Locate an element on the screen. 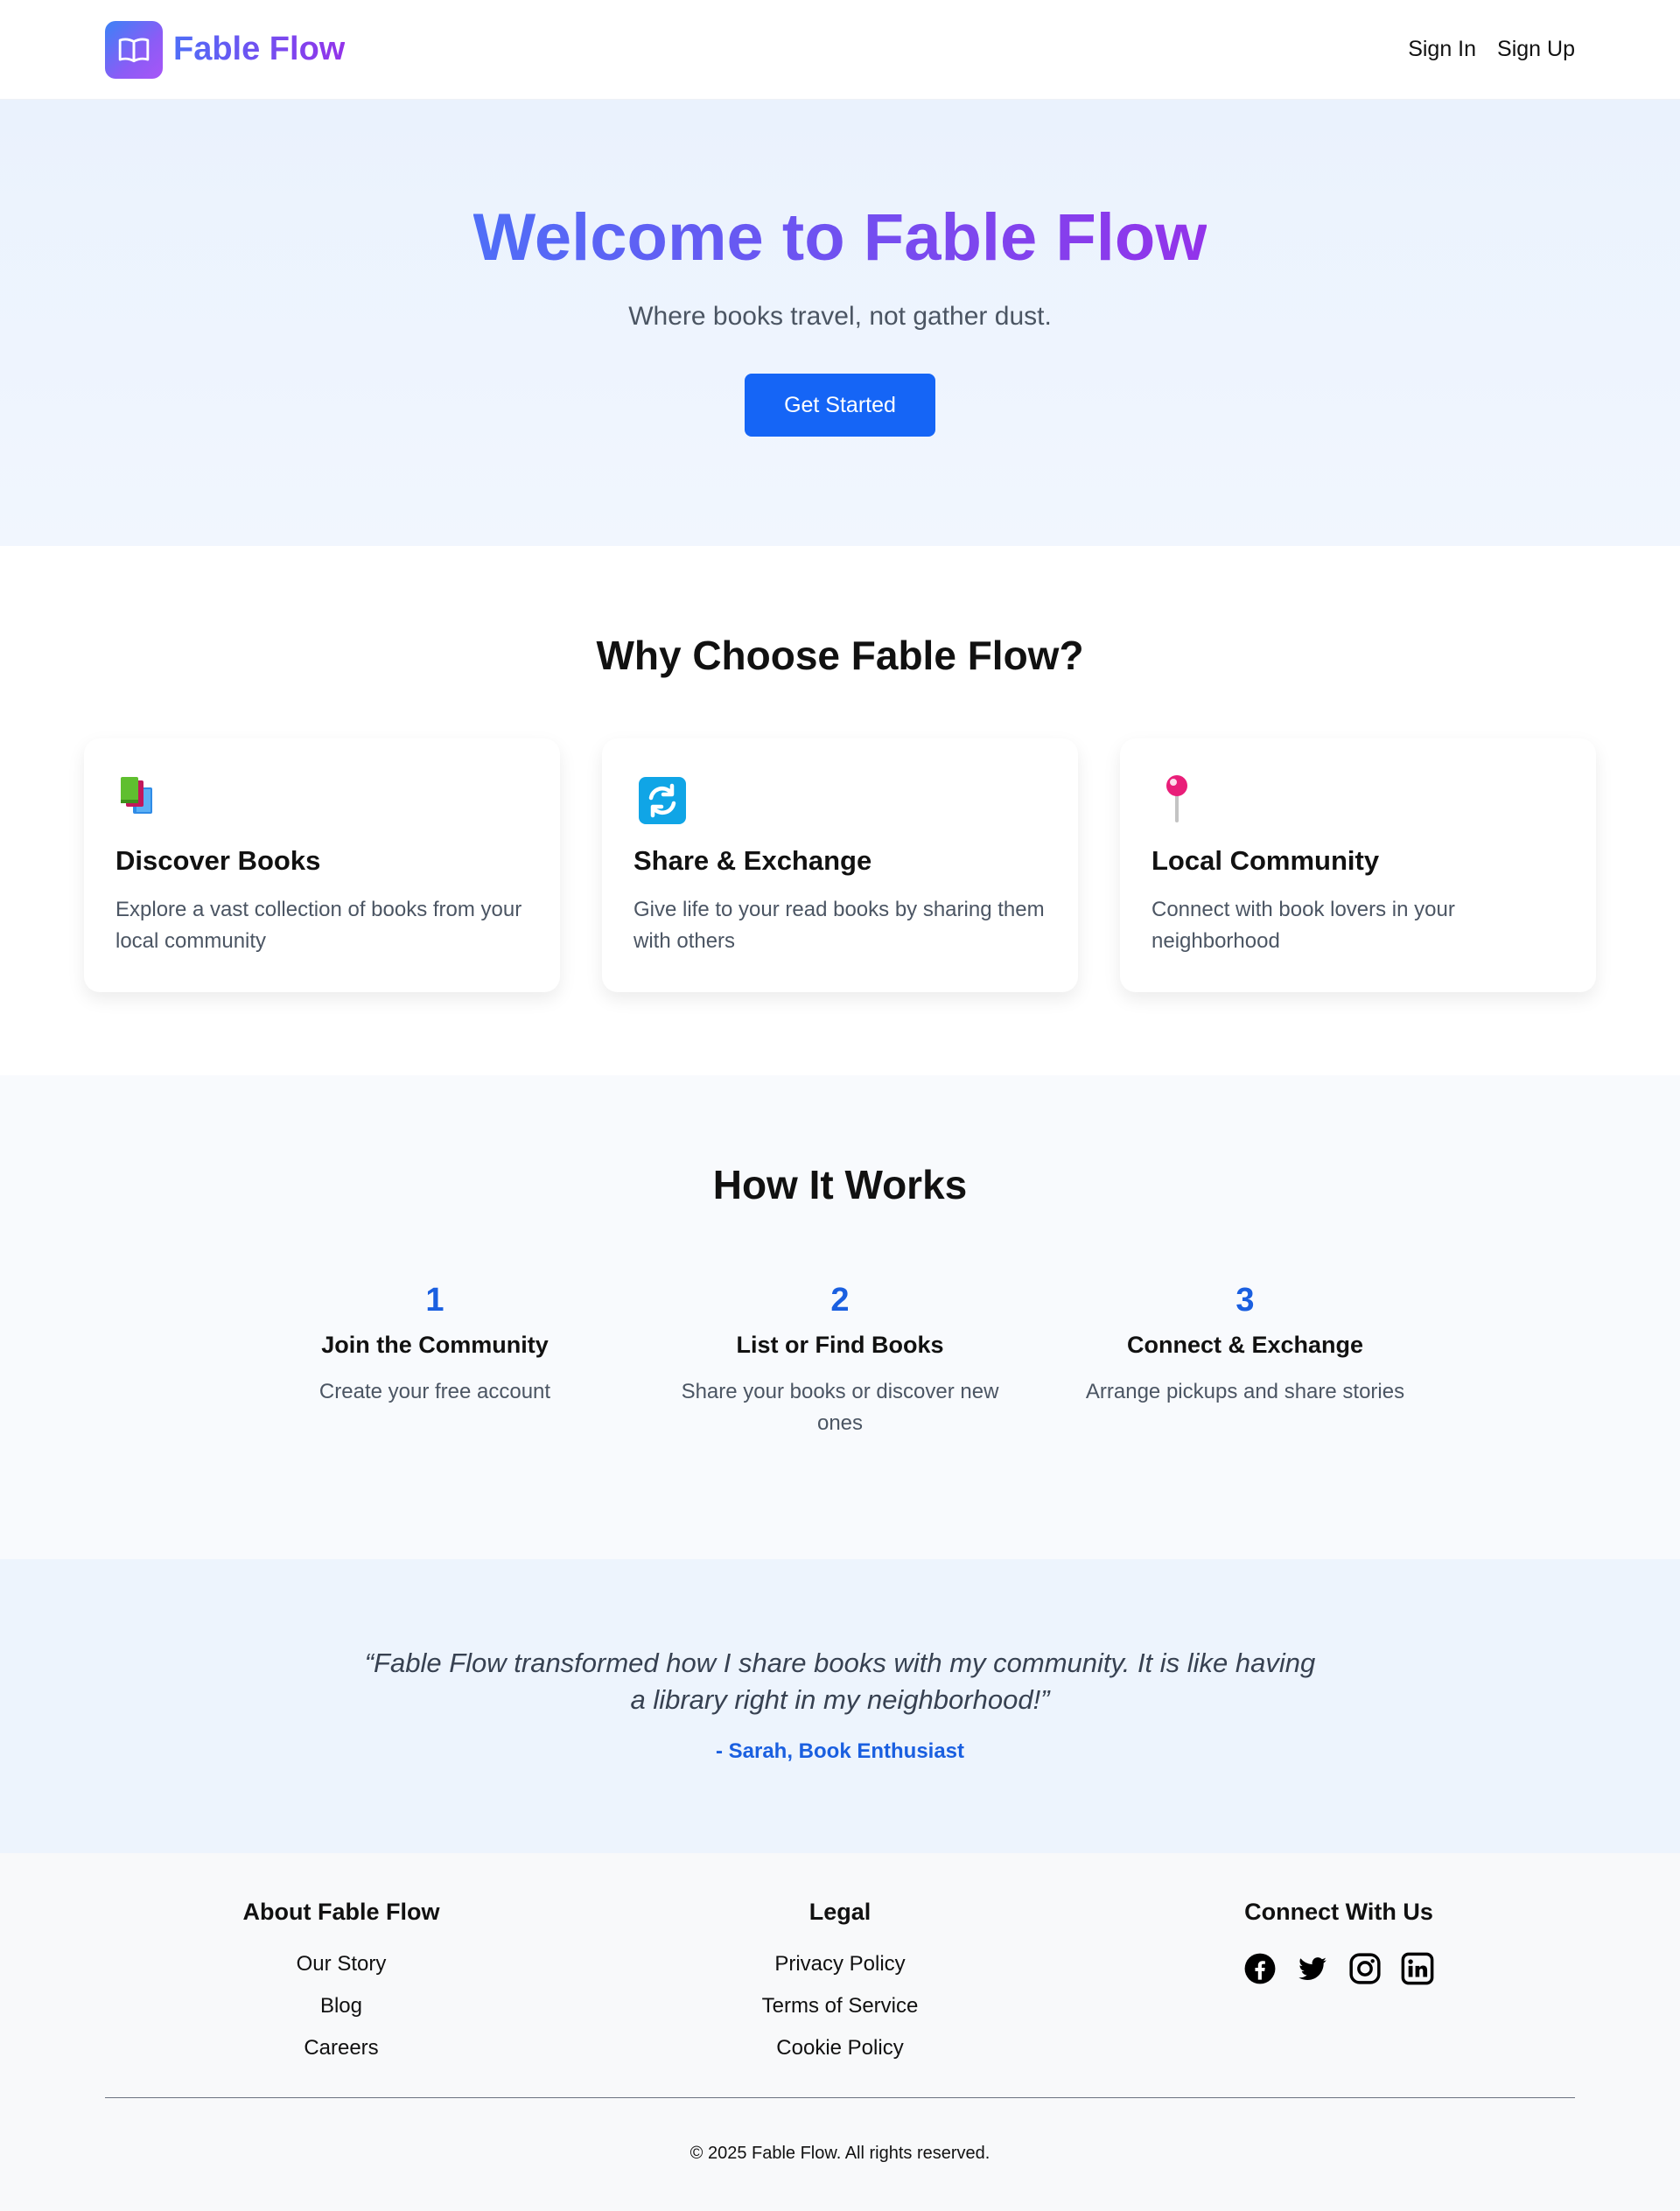 The height and width of the screenshot is (2211, 1680). features-title: Why Choose Fable Flow? is located at coordinates (840, 656).